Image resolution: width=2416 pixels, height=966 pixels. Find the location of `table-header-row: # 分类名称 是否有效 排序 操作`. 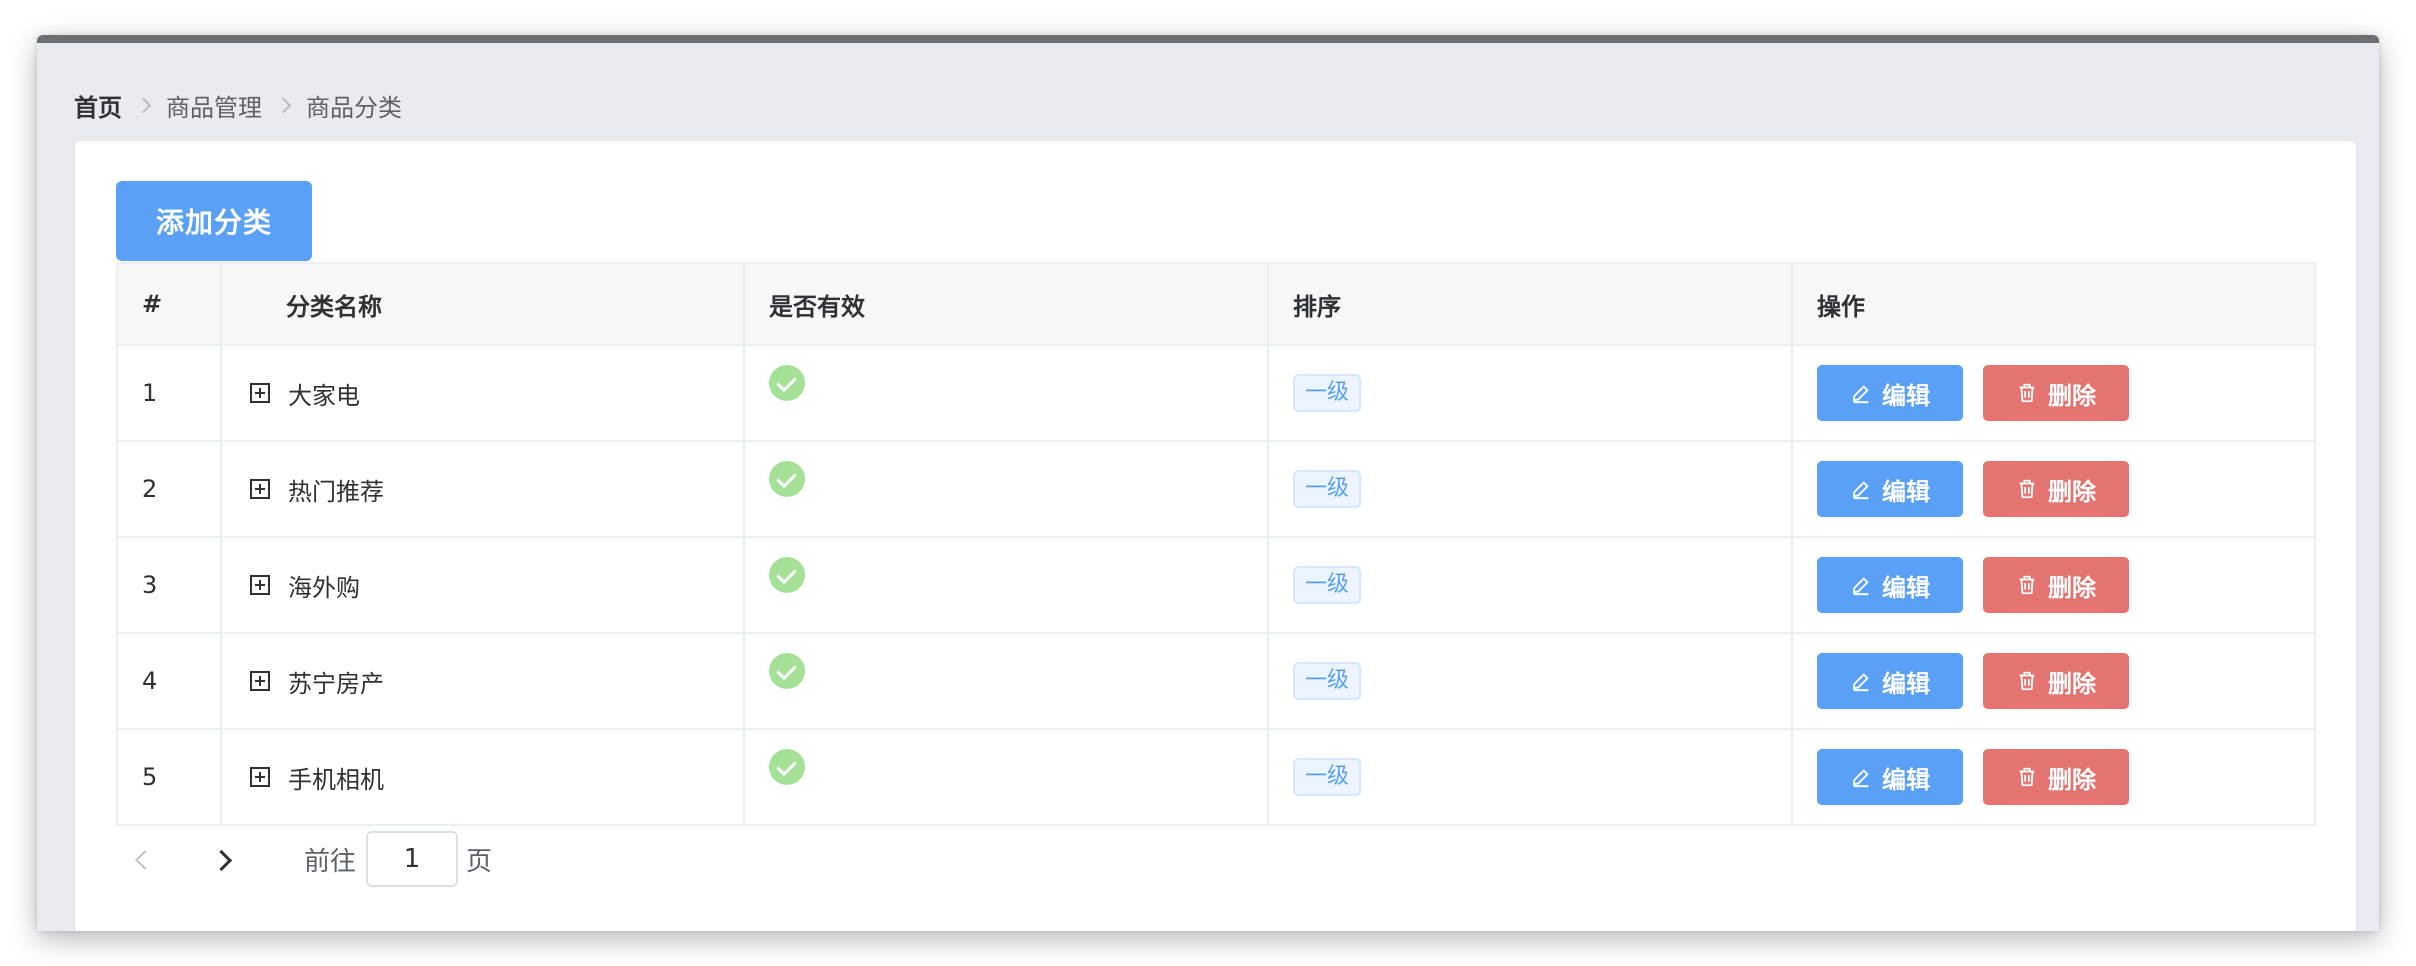

table-header-row: # 分类名称 是否有效 排序 操作 is located at coordinates (1216, 304).